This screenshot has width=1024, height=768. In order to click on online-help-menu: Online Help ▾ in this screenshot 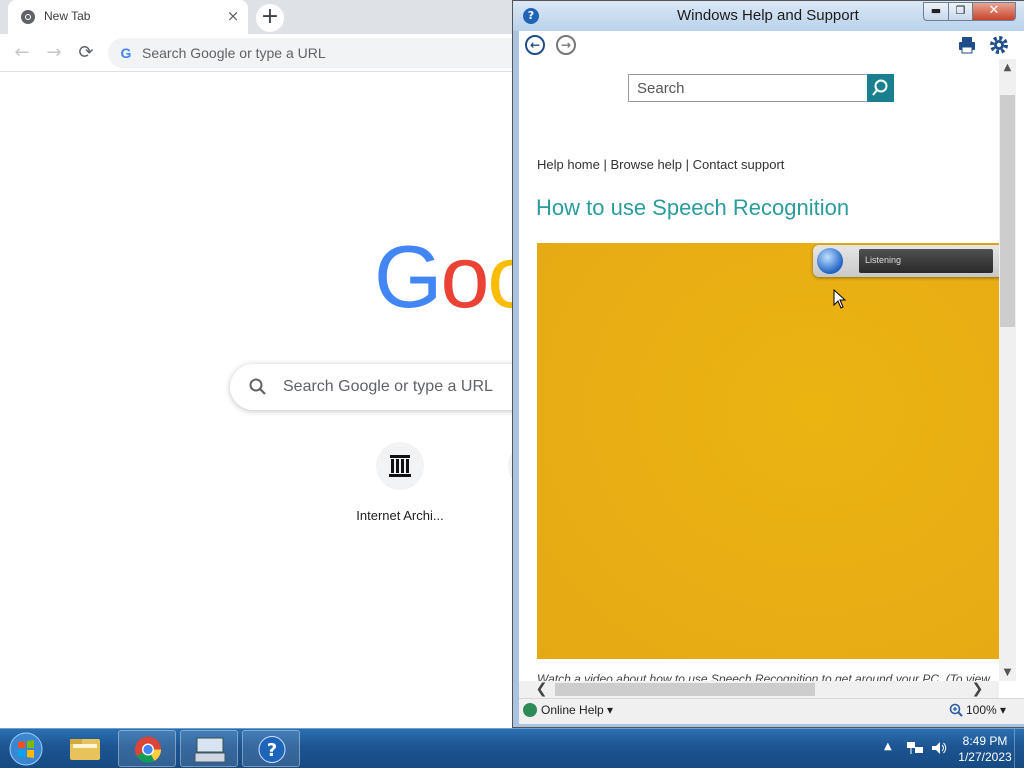, I will do `click(568, 712)`.